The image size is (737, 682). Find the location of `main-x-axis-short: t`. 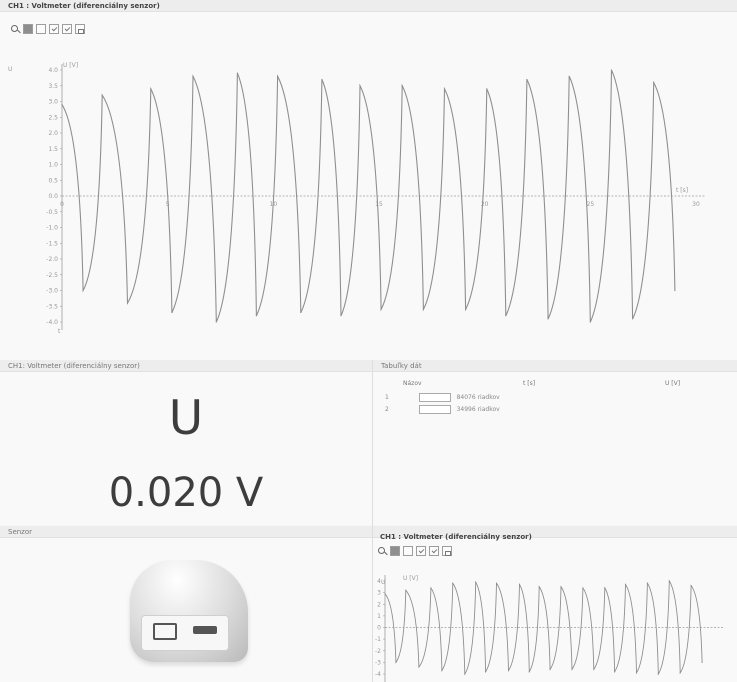

main-x-axis-short: t is located at coordinates (59, 331).